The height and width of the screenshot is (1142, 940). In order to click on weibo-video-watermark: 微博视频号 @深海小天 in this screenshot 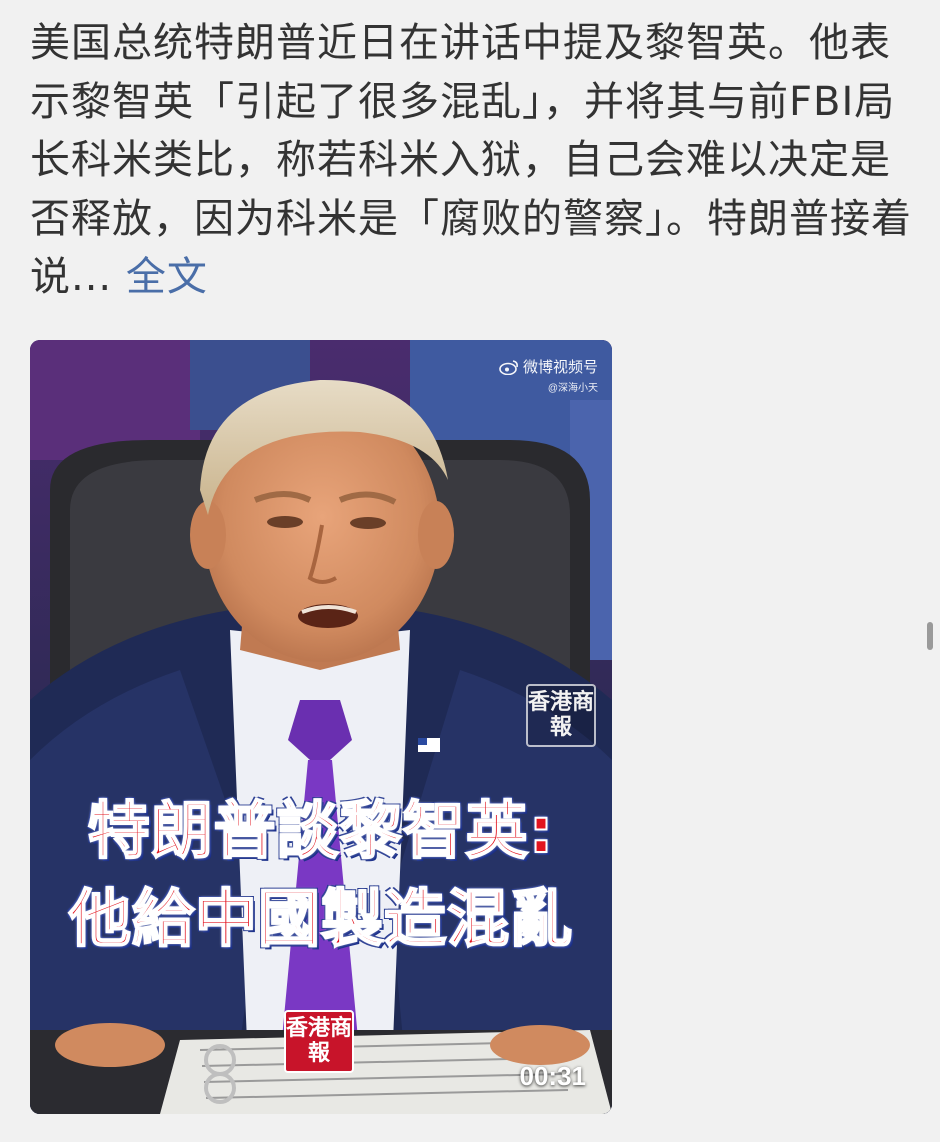, I will do `click(548, 375)`.